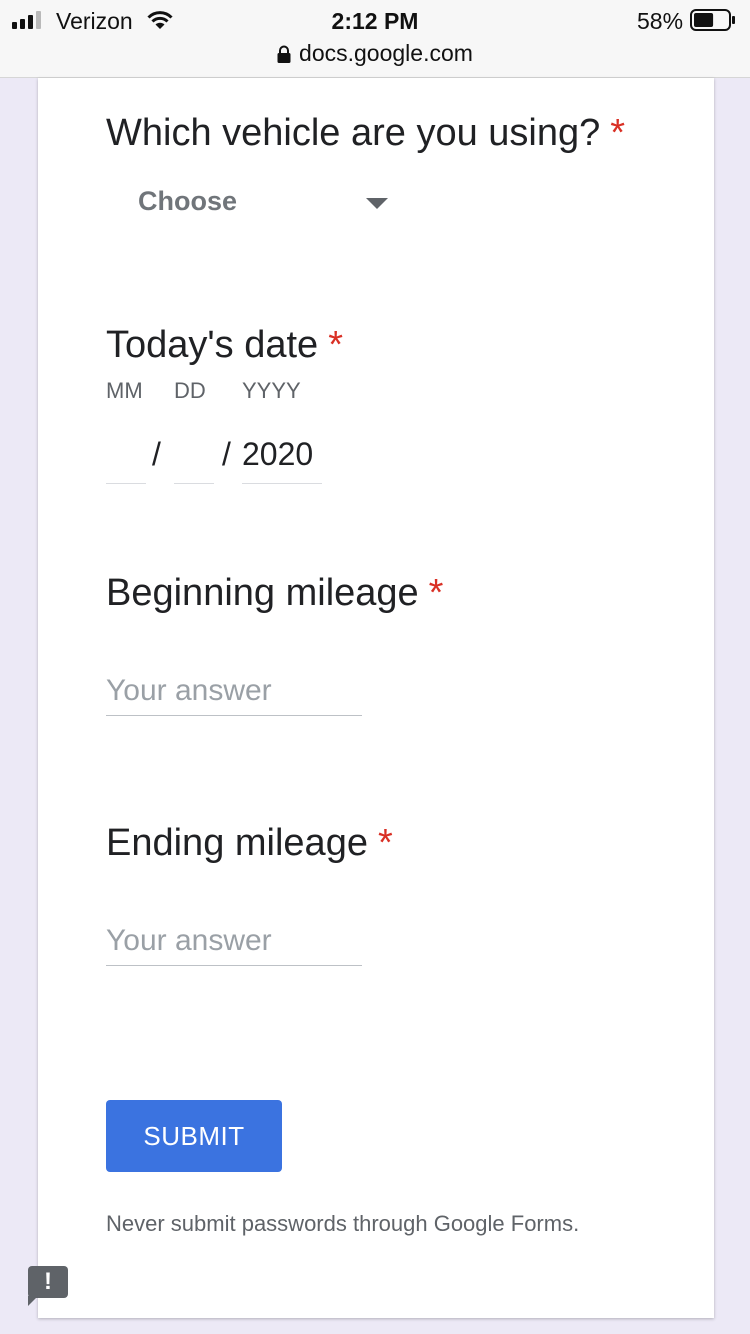 This screenshot has width=750, height=1334. I want to click on submit-button: SUBMIT, so click(194, 1136).